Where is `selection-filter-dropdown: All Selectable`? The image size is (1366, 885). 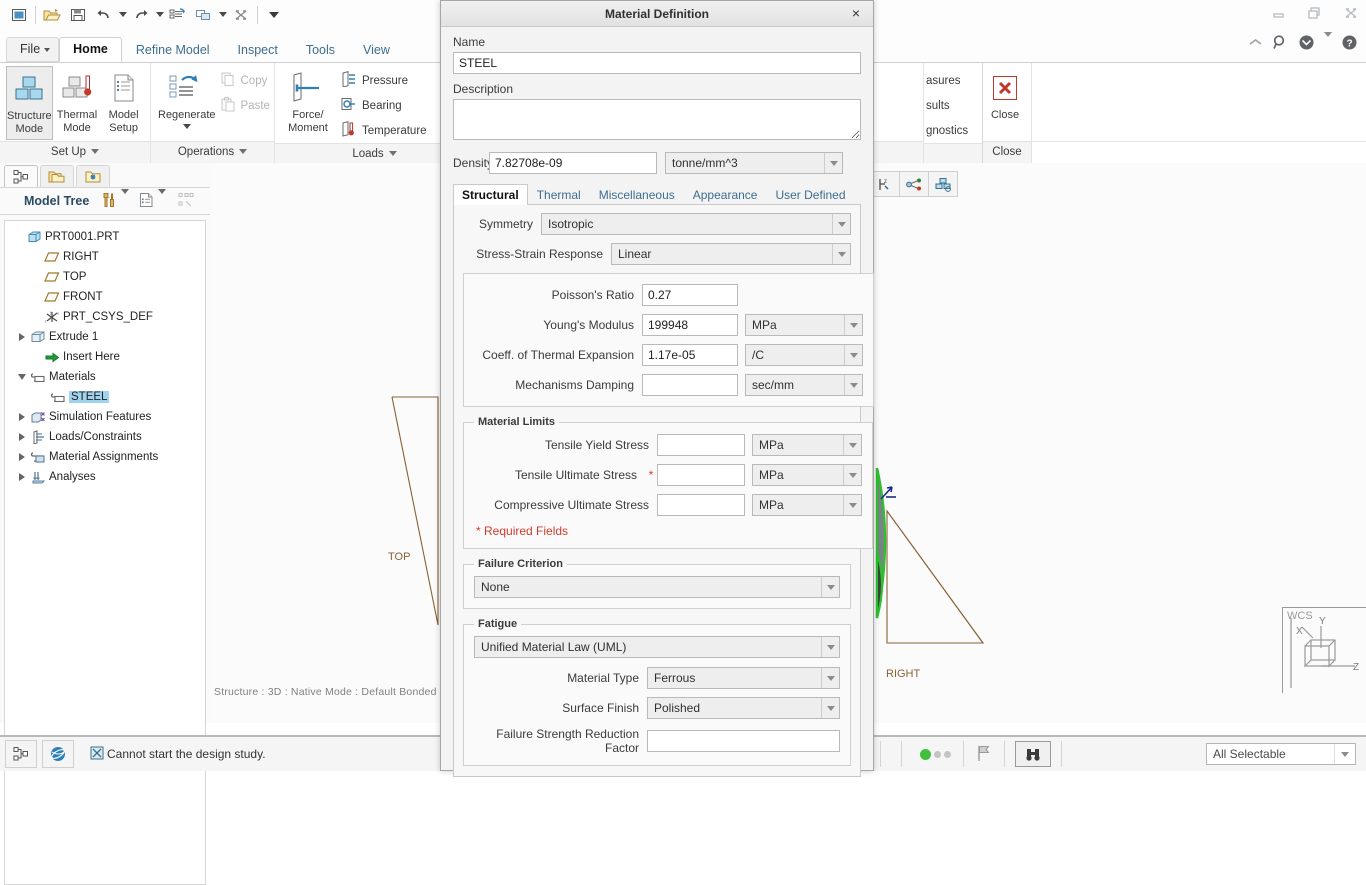 selection-filter-dropdown: All Selectable is located at coordinates (1281, 754).